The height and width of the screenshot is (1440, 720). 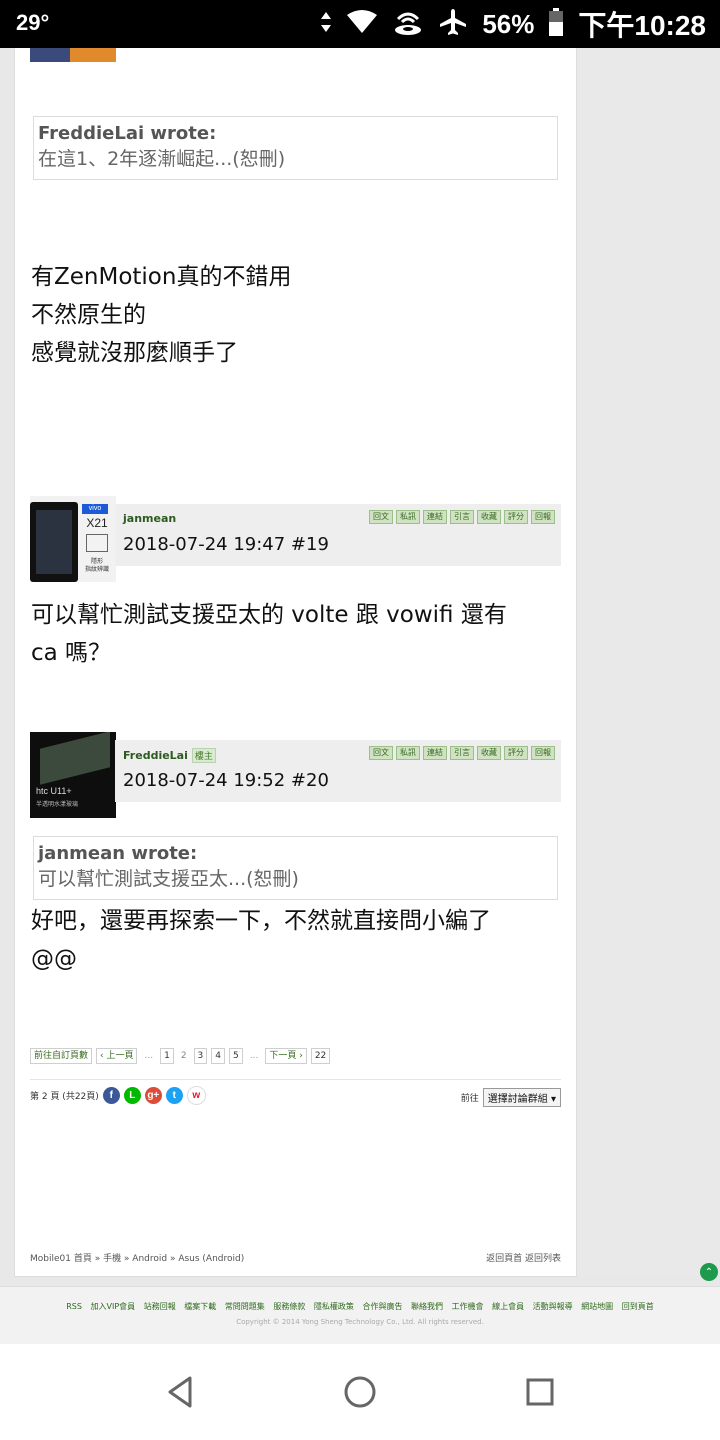 I want to click on android-nav-bar, so click(x=360, y=1392).